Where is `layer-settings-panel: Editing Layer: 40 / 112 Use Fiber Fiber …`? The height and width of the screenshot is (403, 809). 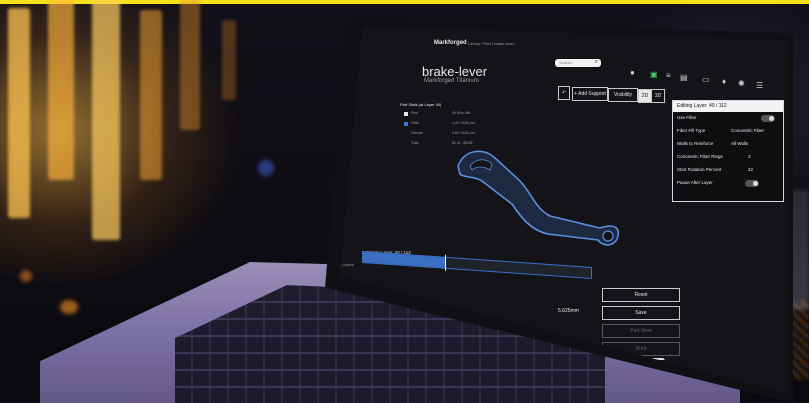
layer-settings-panel: Editing Layer: 40 / 112 Use Fiber Fiber … is located at coordinates (728, 151).